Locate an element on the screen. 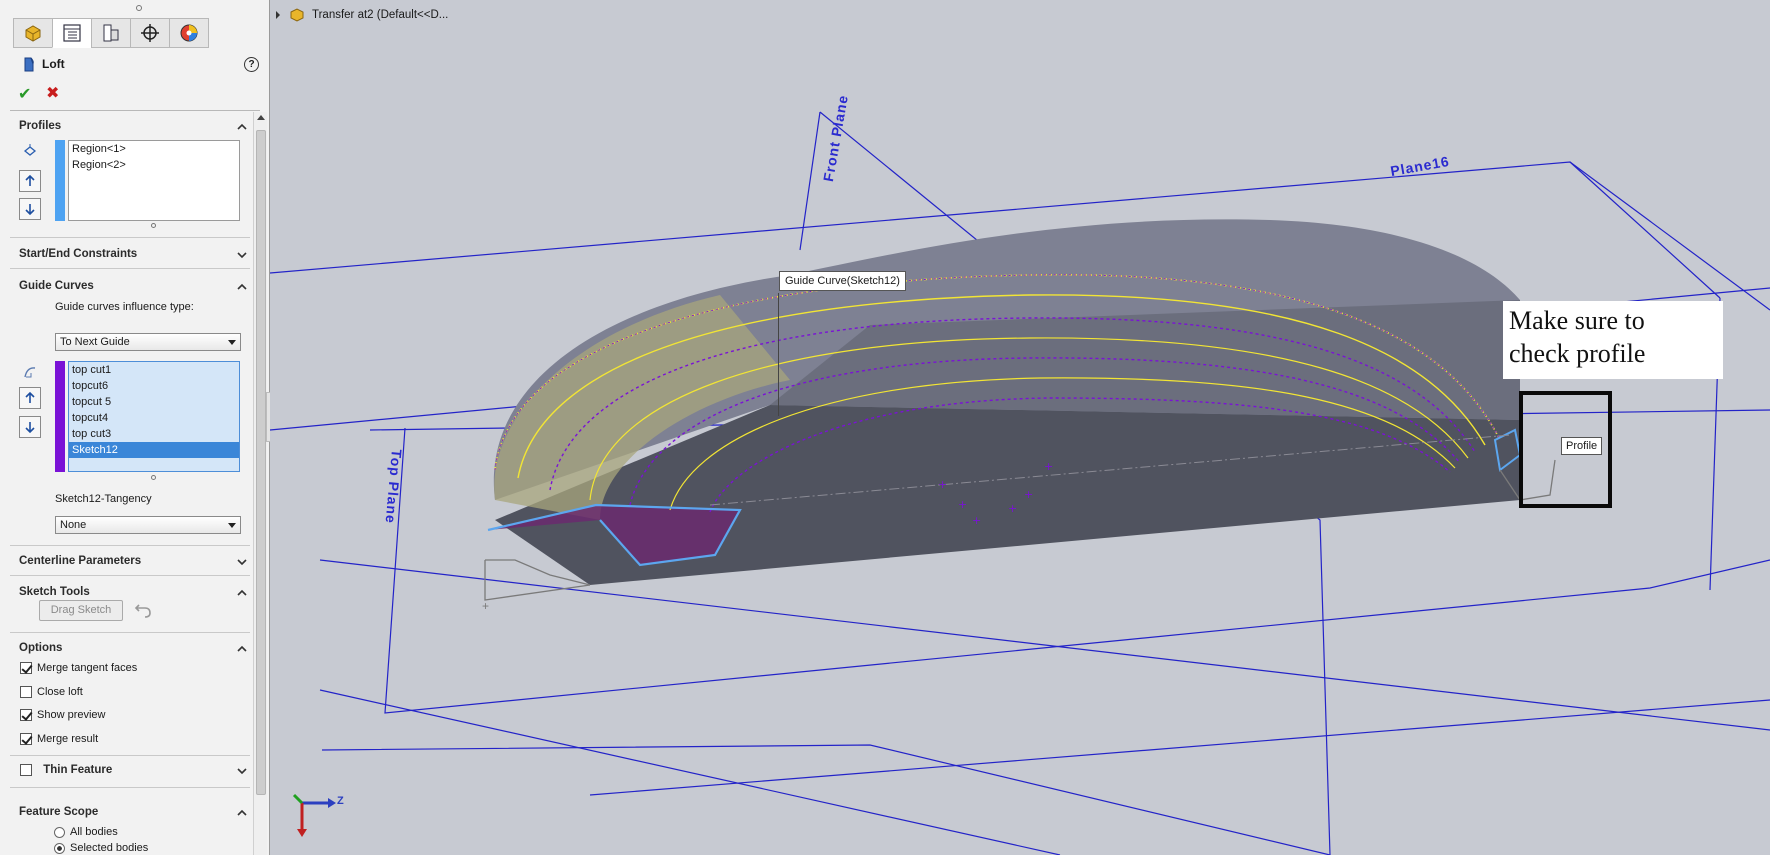  influence-type-select: To Next Guide is located at coordinates (148, 342).